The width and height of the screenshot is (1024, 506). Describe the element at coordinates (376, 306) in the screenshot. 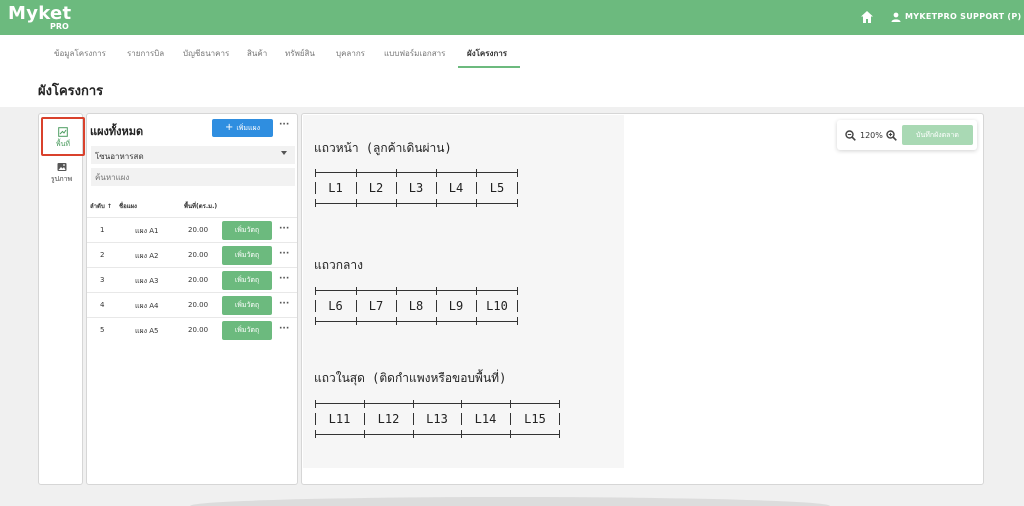

I see `stall-l7: L7` at that location.